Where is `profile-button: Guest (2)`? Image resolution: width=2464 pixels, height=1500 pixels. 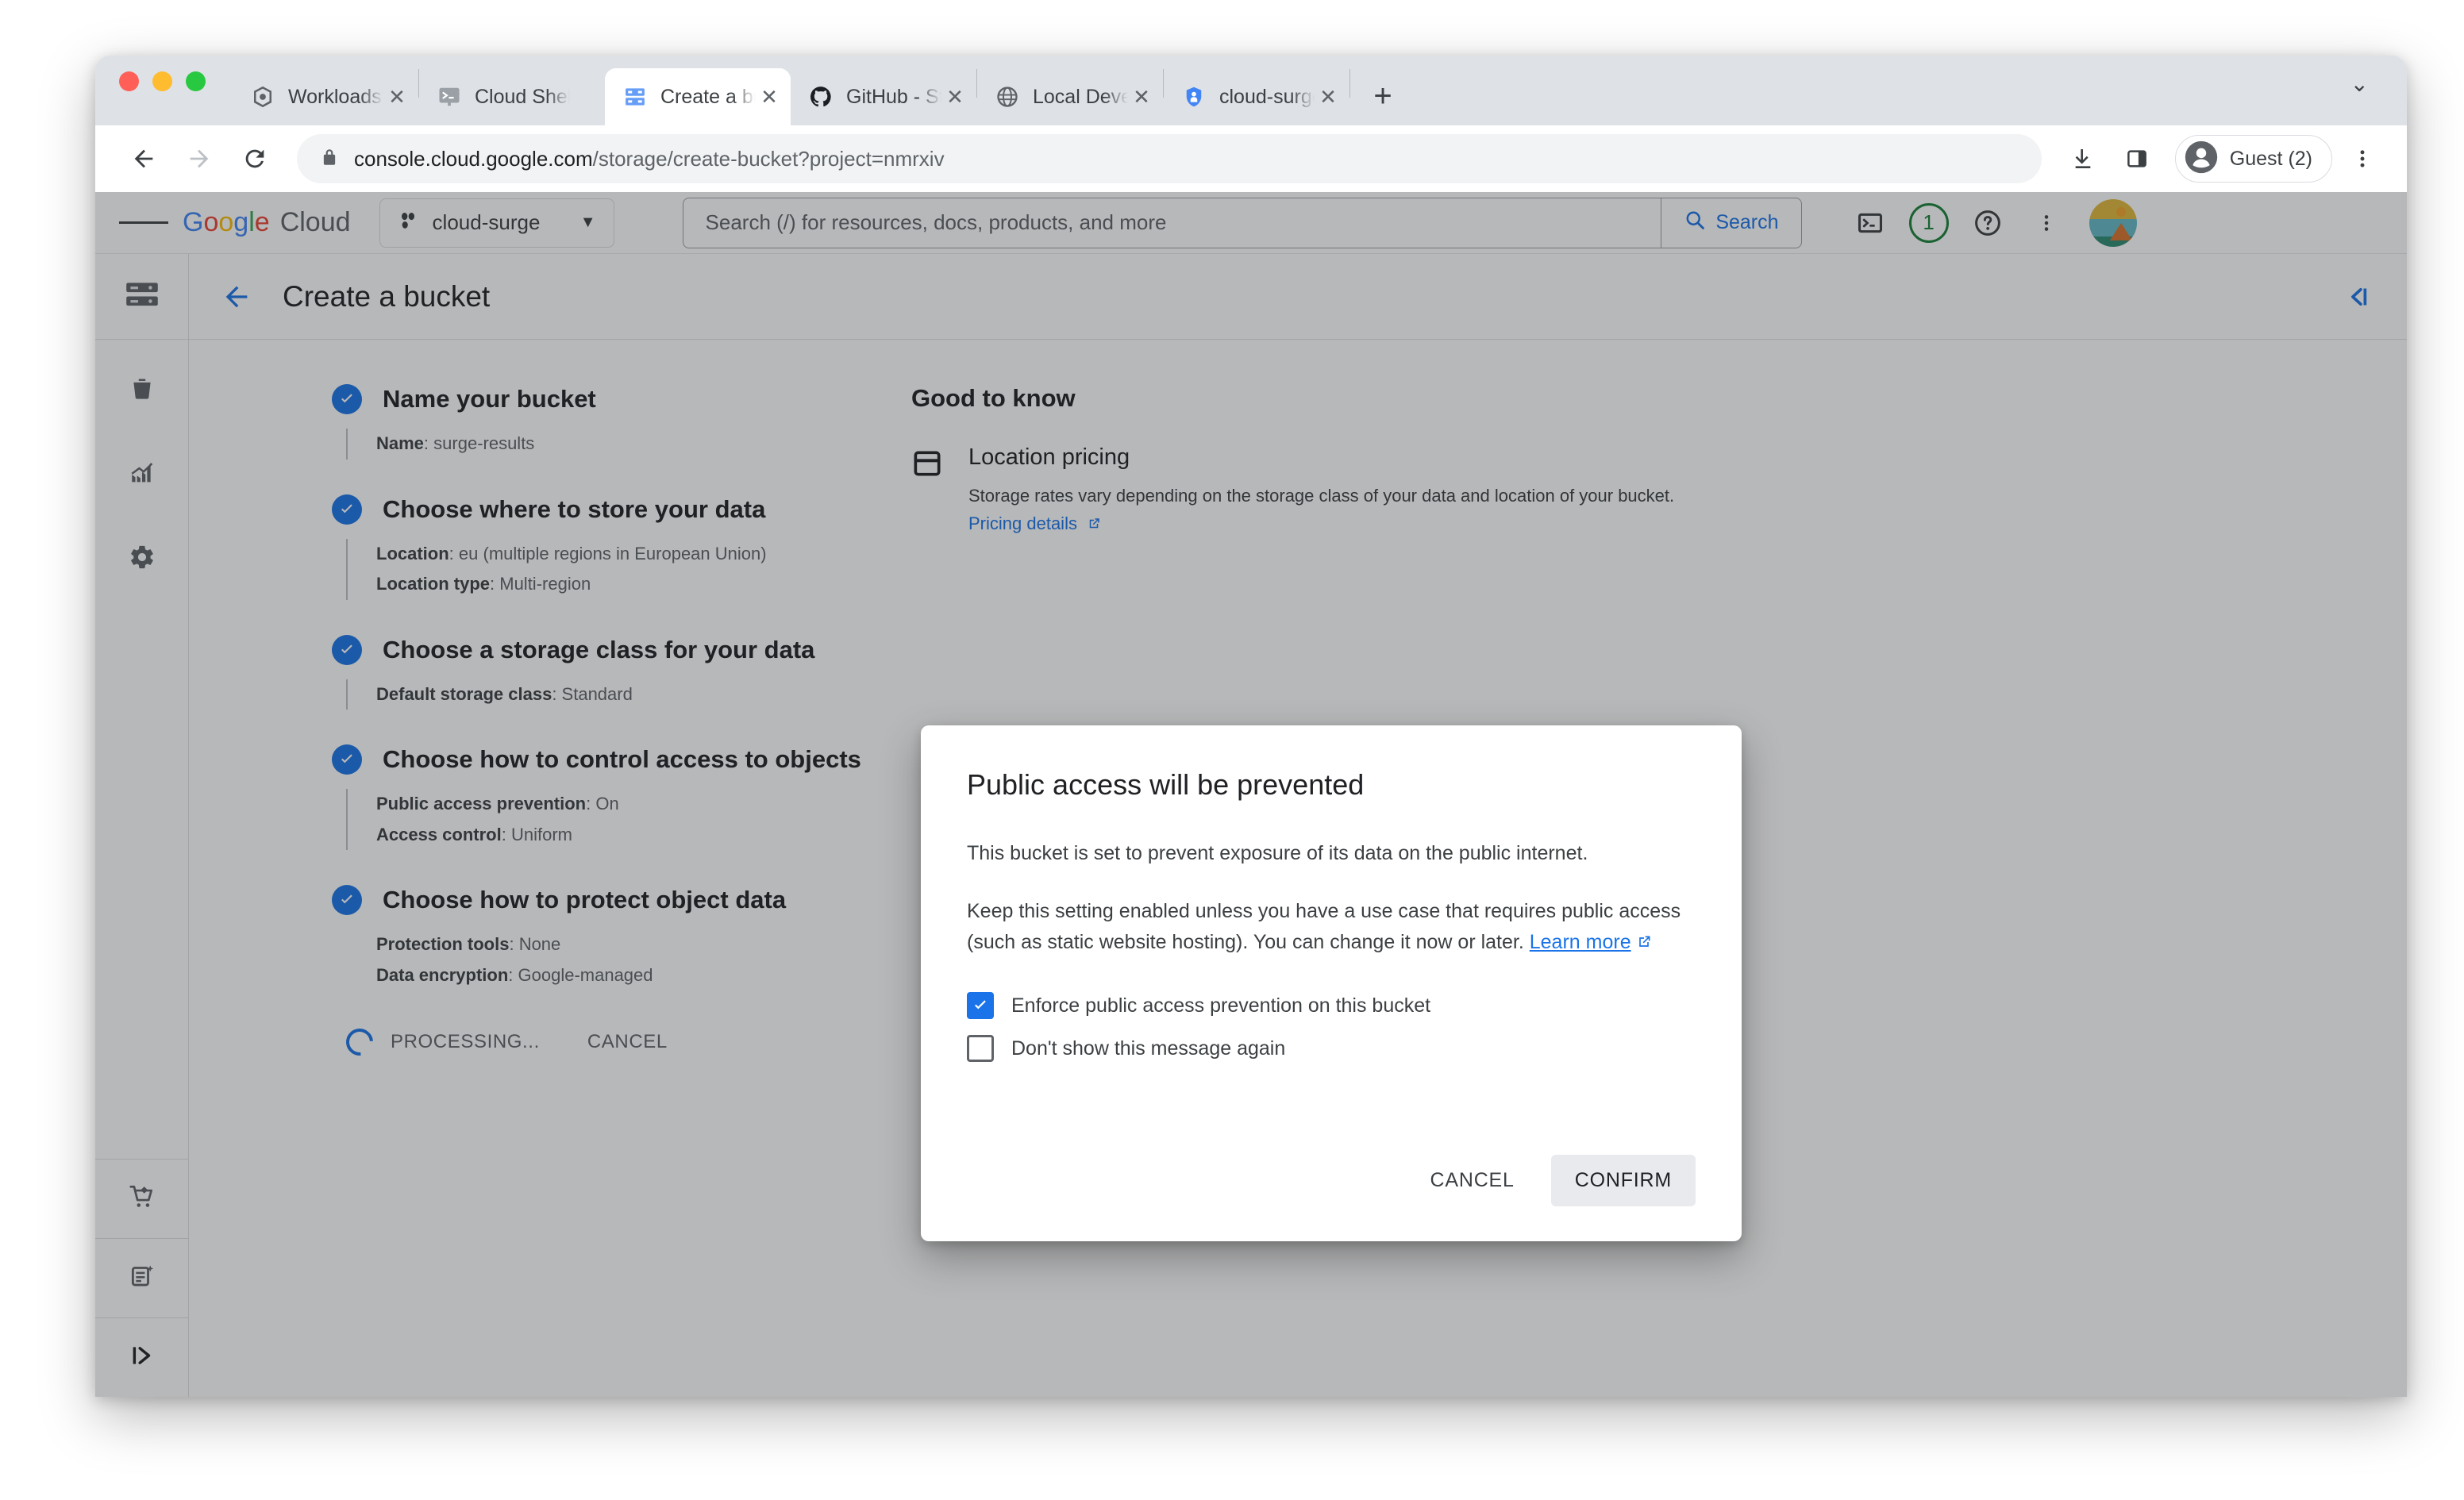 profile-button: Guest (2) is located at coordinates (2253, 159).